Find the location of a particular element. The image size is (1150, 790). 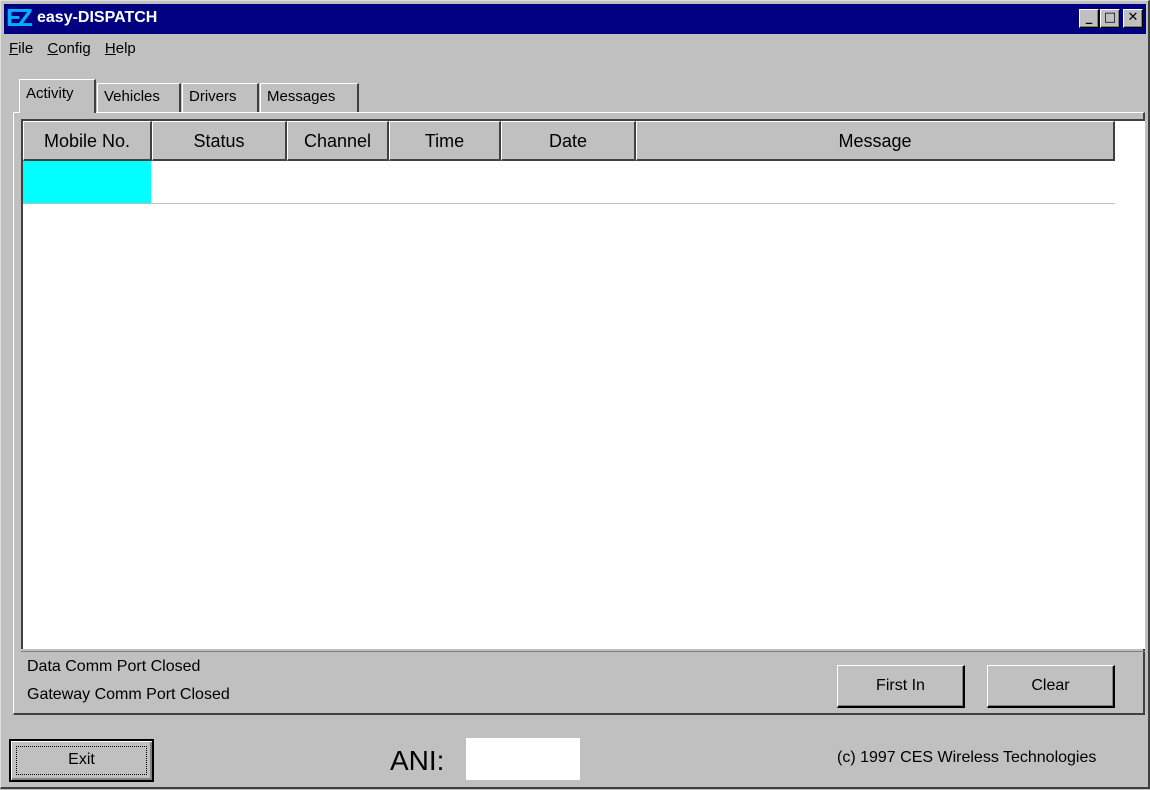

menu-help: Help is located at coordinates (120, 48).